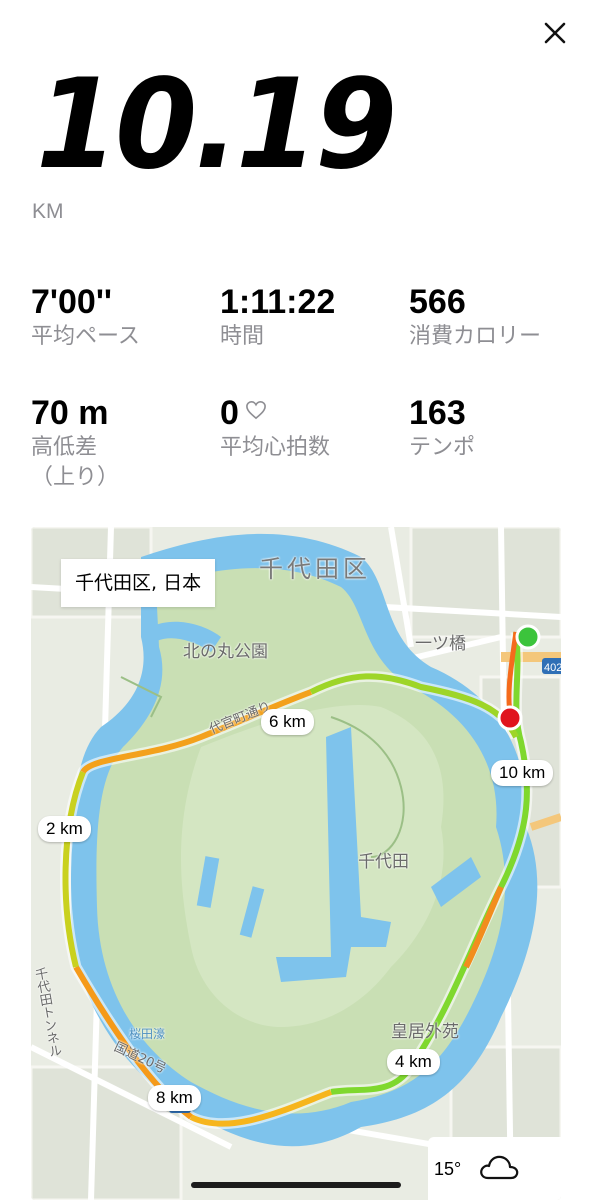  I want to click on stat-duration: 1:11:22 時間, so click(277, 317).